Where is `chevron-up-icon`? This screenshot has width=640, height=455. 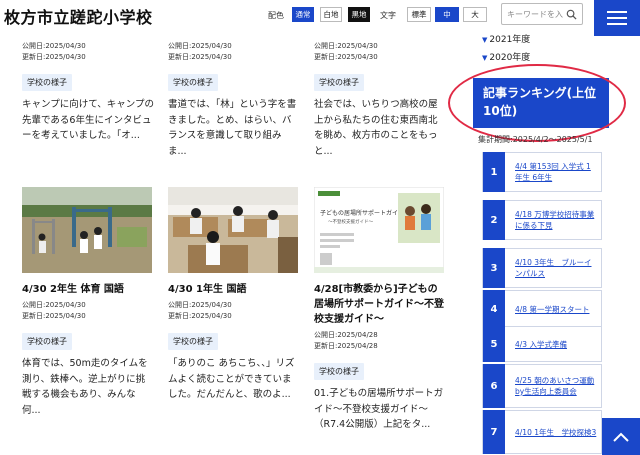 chevron-up-icon is located at coordinates (621, 437).